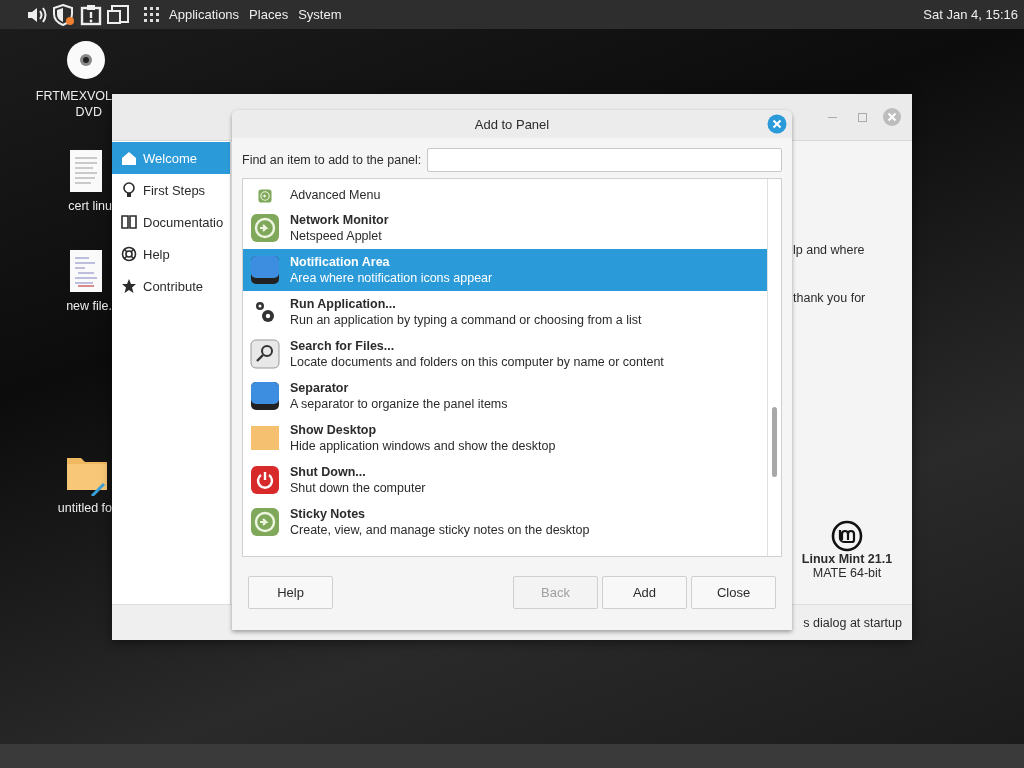  I want to click on sidebar-item: Documentatio, so click(171, 222).